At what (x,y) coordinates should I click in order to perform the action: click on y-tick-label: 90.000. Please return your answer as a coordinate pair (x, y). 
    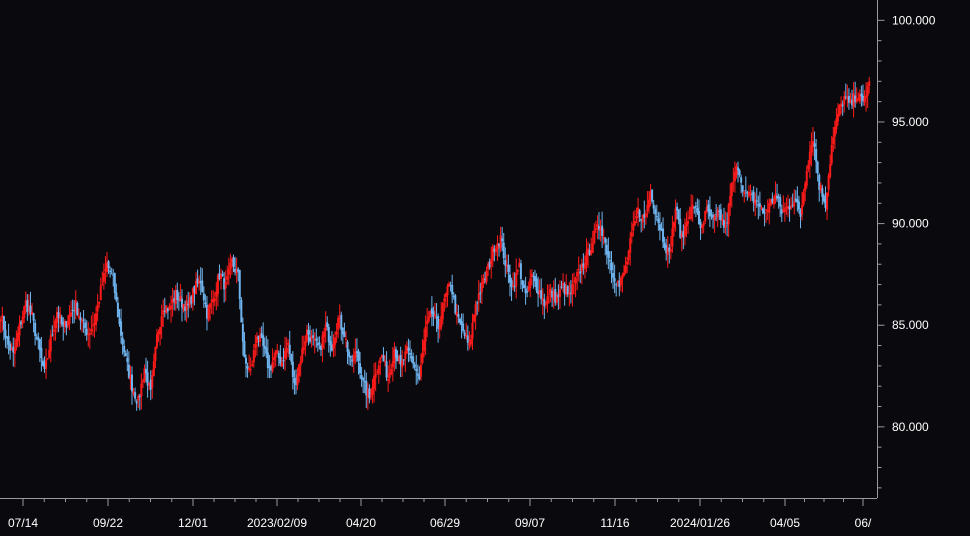
    Looking at the image, I should click on (910, 224).